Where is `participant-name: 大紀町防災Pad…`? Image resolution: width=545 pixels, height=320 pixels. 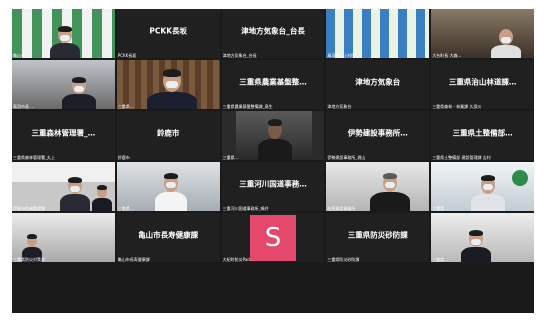 participant-name: 大紀町防災Pad… is located at coordinates (238, 259).